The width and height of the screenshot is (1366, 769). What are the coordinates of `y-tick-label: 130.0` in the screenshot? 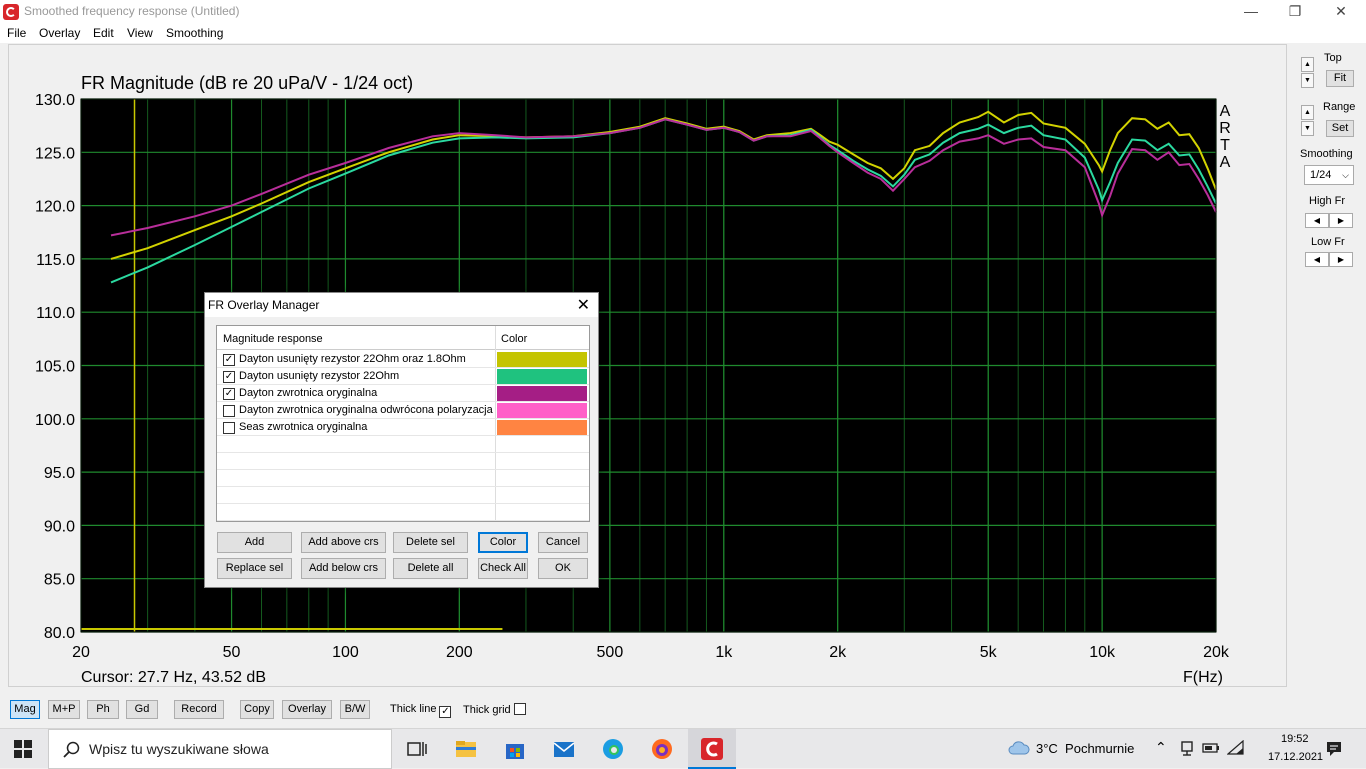 It's located at (55, 100).